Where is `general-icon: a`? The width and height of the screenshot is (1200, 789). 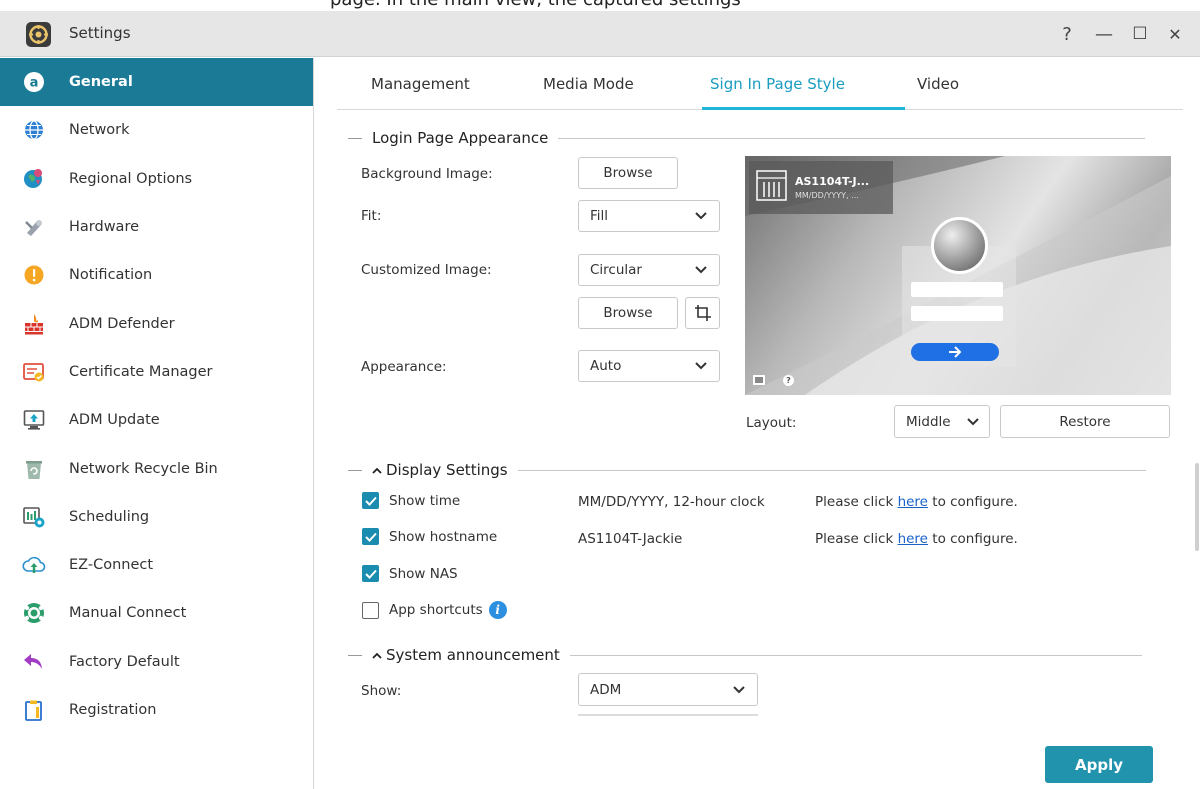 general-icon: a is located at coordinates (34, 82).